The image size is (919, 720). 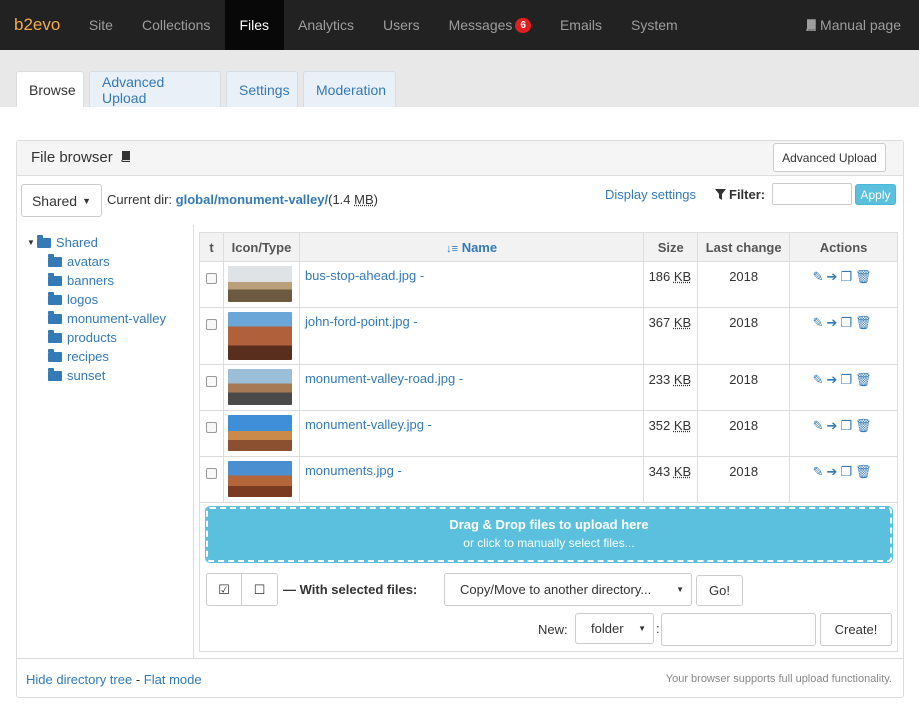 What do you see at coordinates (100, 25) in the screenshot?
I see `nav-site: Site` at bounding box center [100, 25].